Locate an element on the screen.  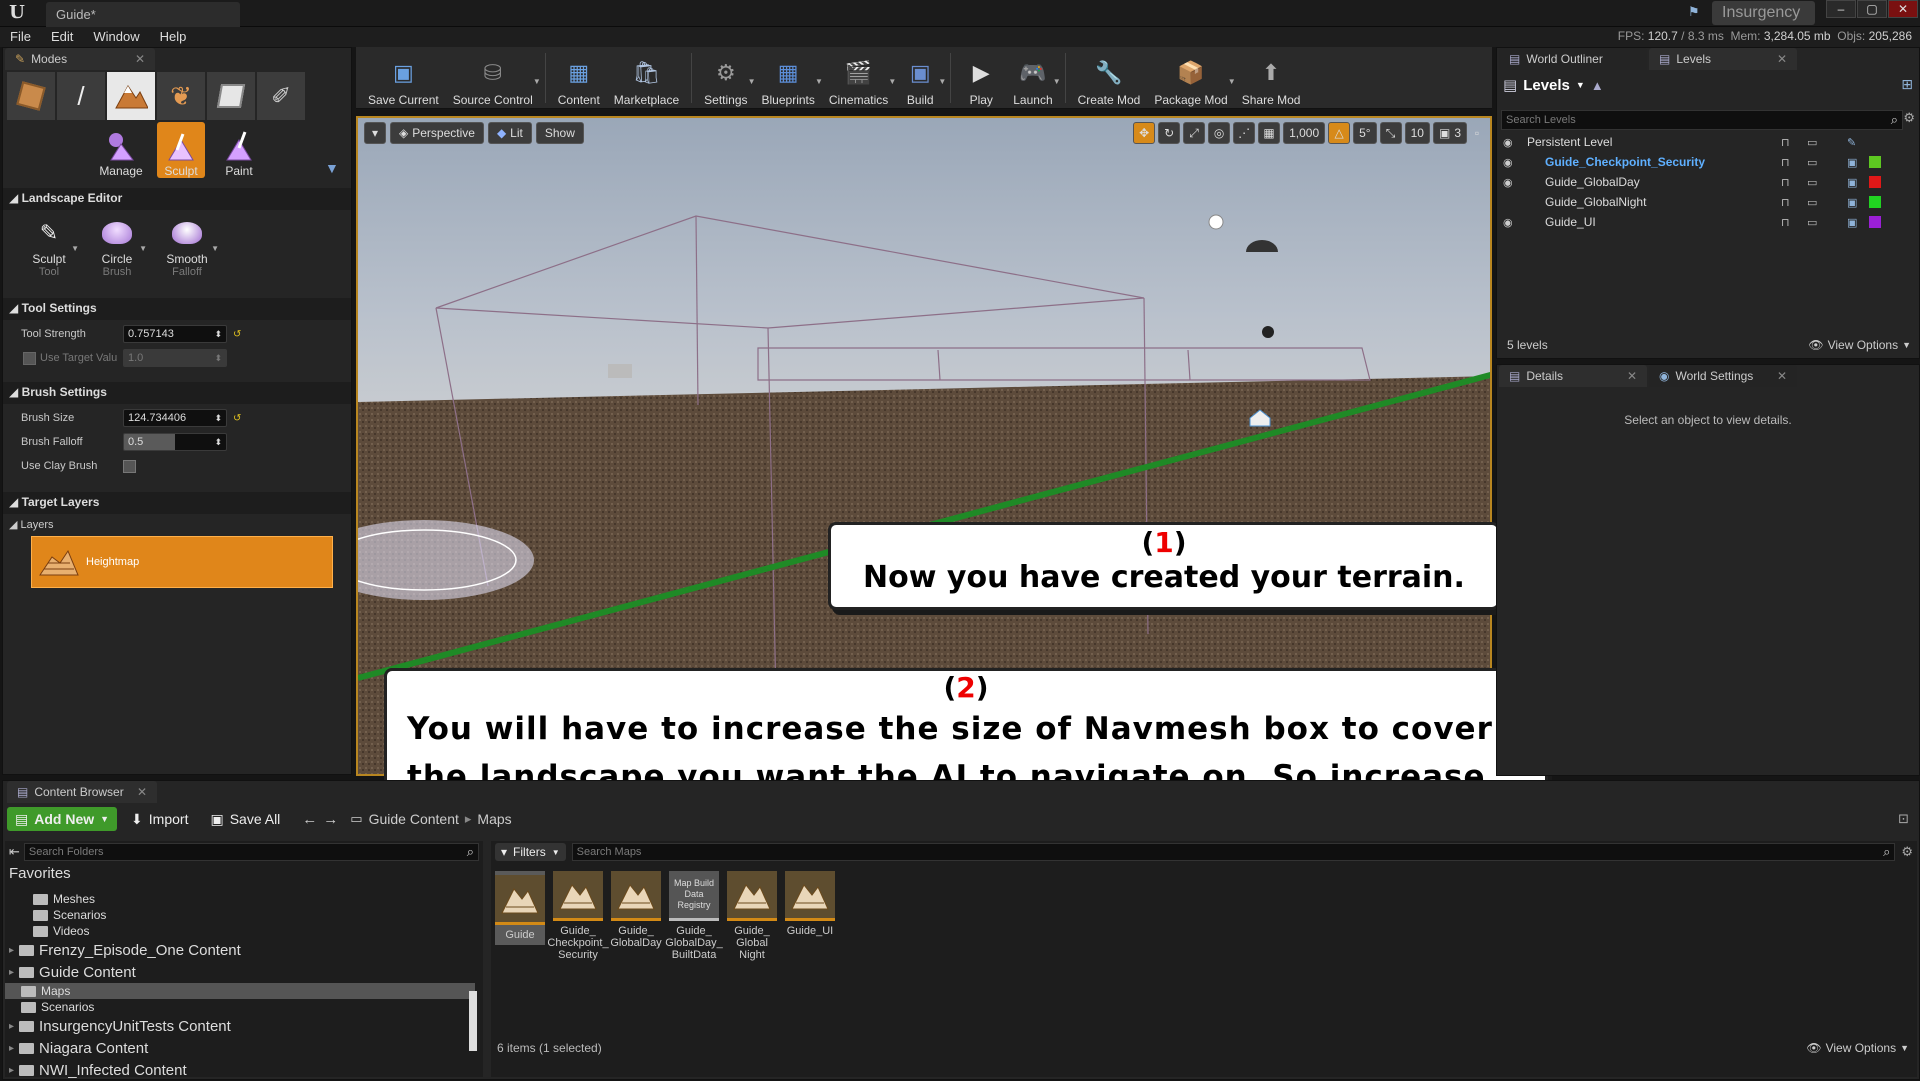
asset-tile: Guide_UI is located at coordinates (810, 904).